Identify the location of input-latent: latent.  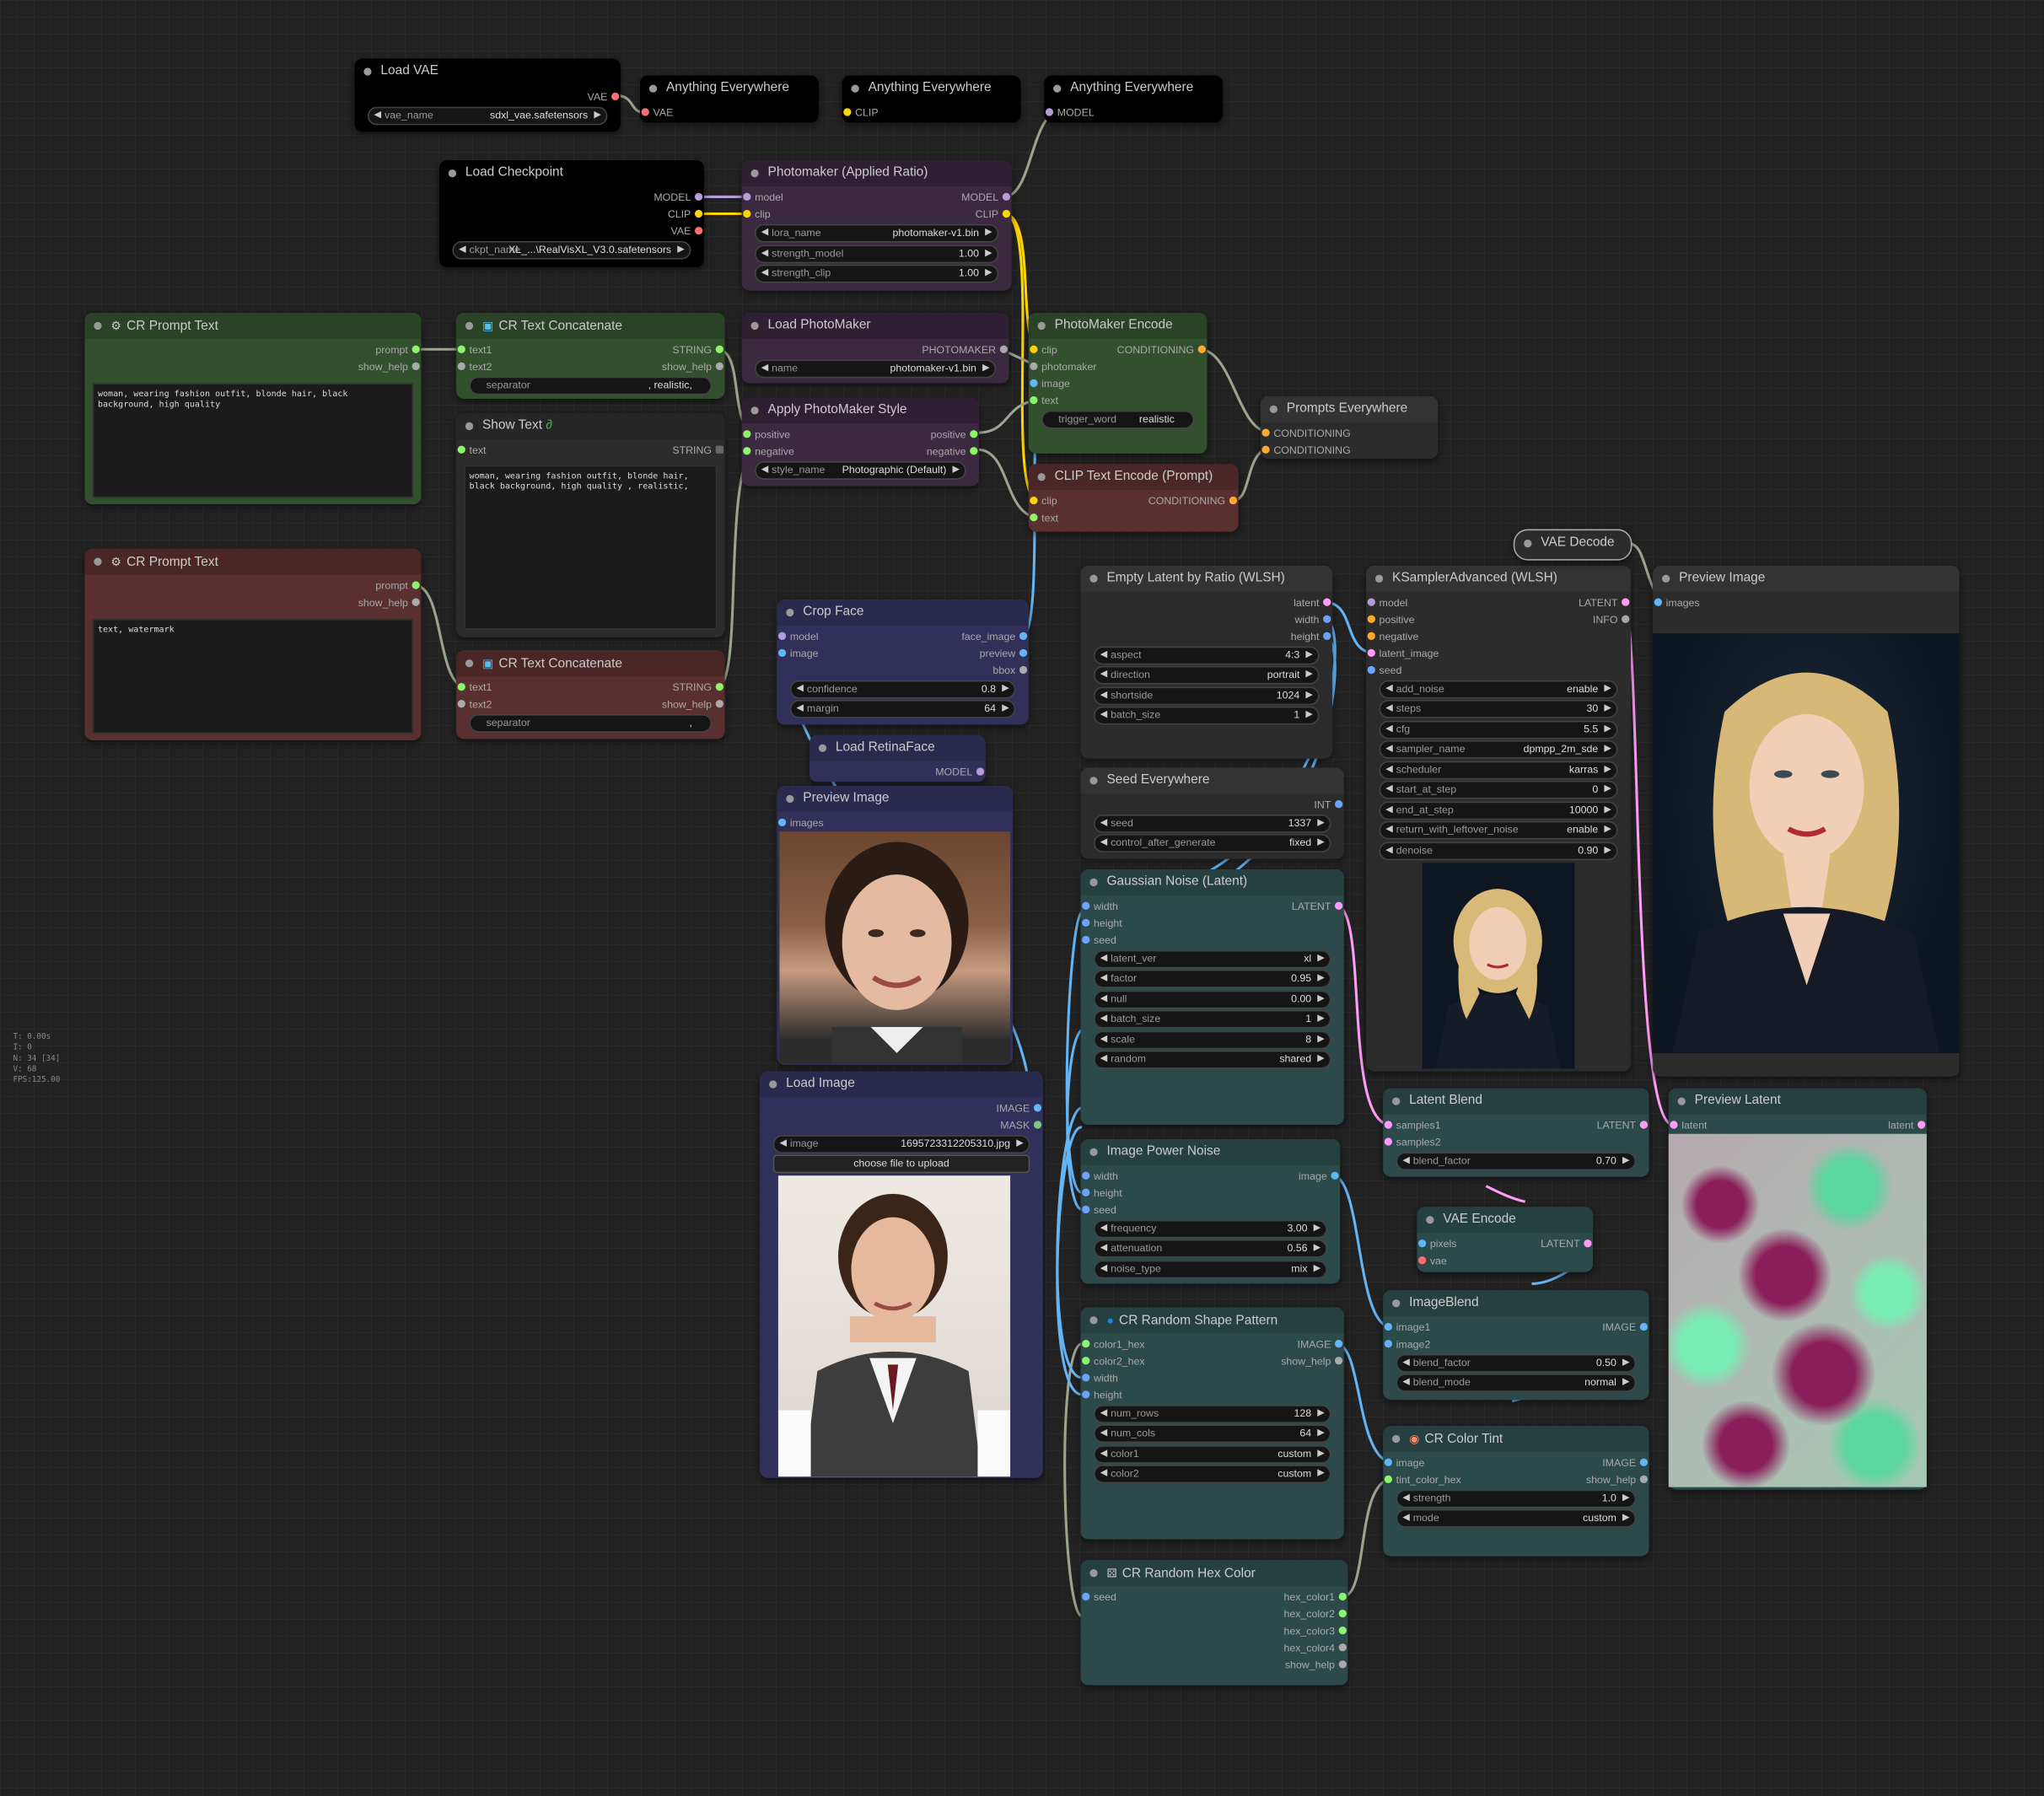
(1689, 1125).